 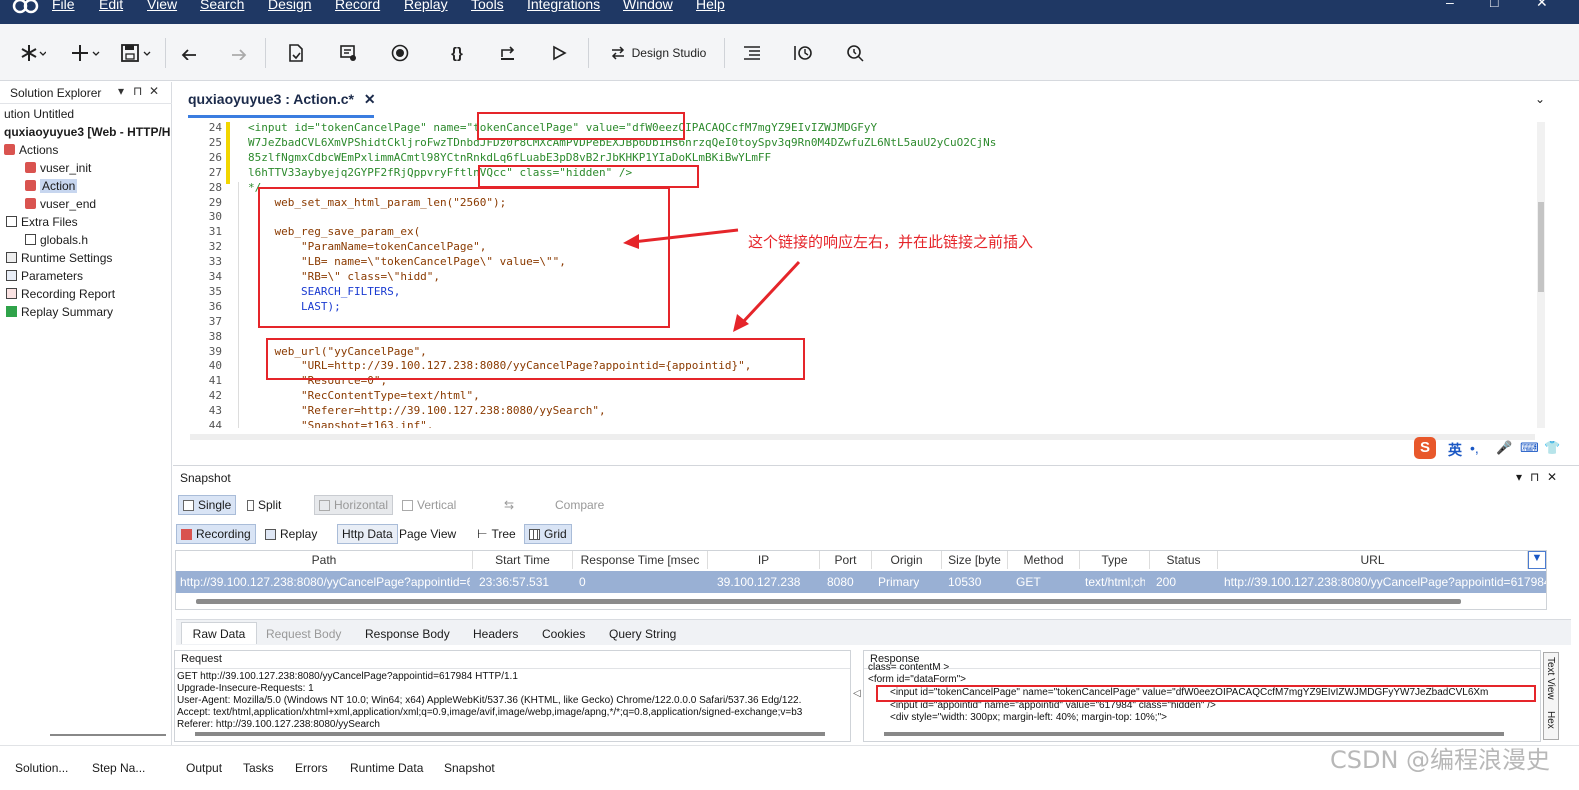 What do you see at coordinates (975, 560) in the screenshot?
I see `col-size: Size [byte` at bounding box center [975, 560].